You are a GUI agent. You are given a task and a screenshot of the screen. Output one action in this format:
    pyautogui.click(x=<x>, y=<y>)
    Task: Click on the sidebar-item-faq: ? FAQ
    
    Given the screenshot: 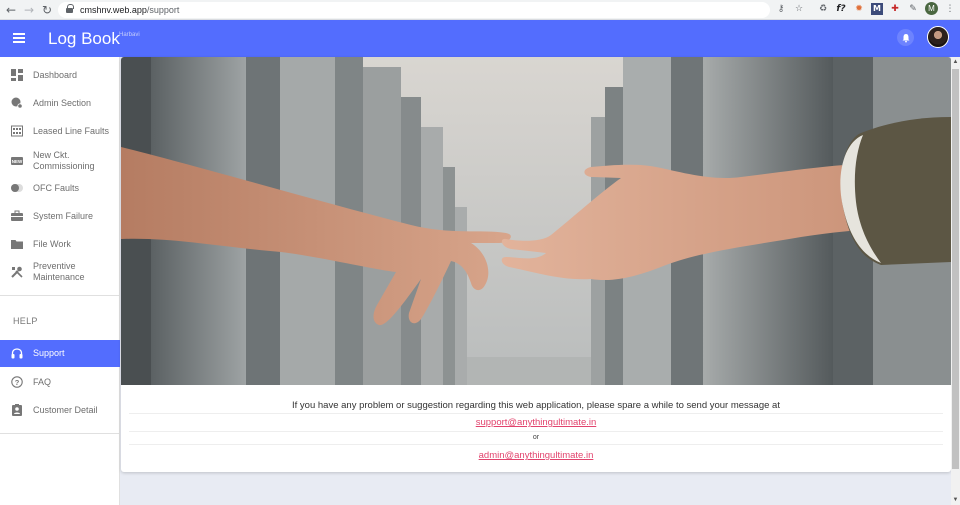 What is the action you would take?
    pyautogui.click(x=60, y=382)
    